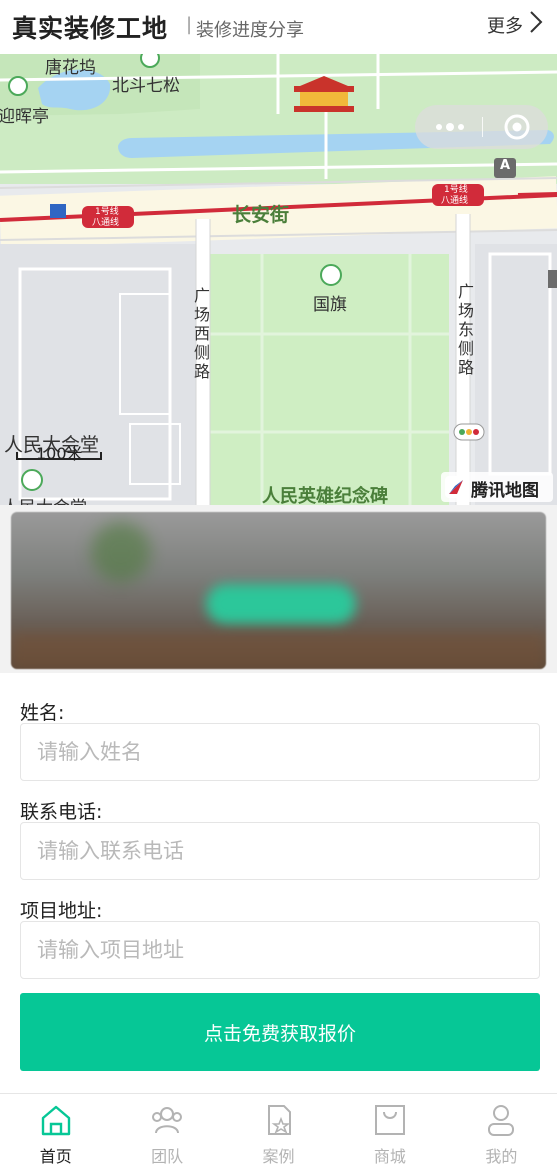 The width and height of the screenshot is (557, 1167). Describe the element at coordinates (250, 30) in the screenshot. I see `page-subtitle: 装修进度分享` at that location.